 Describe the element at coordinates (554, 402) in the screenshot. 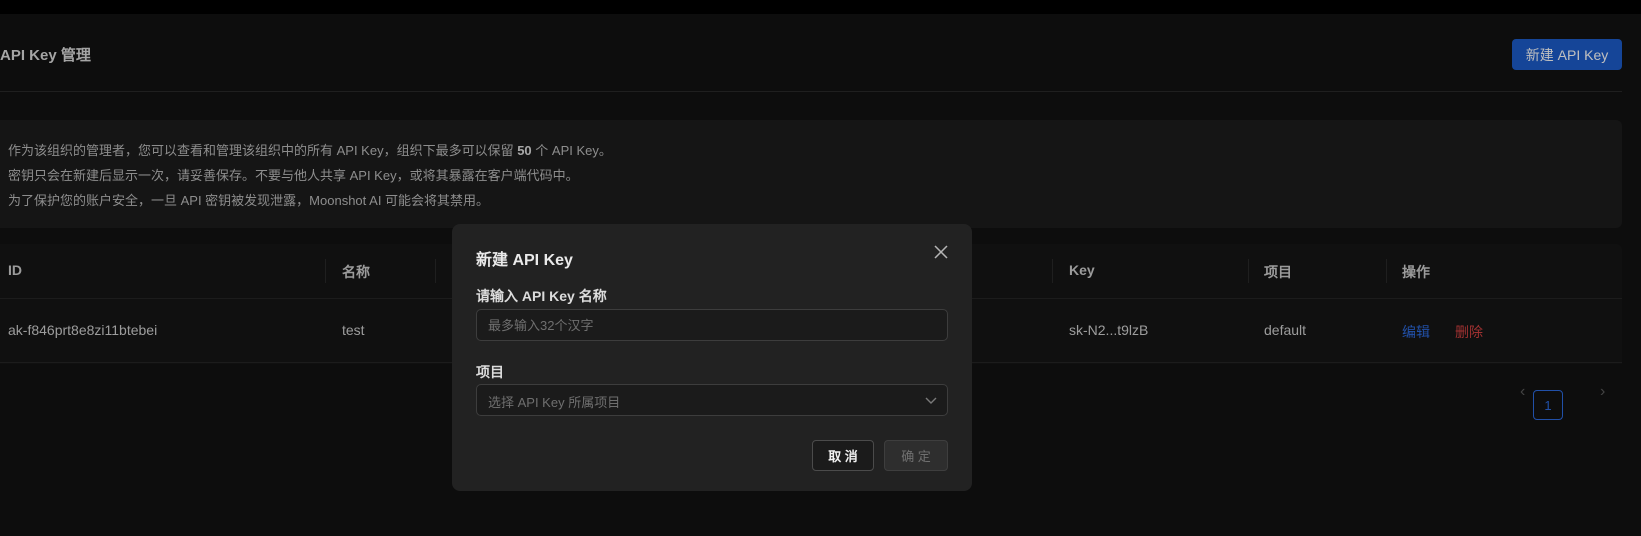

I see `project-select-placeholder: 选择 API Key 所属项目` at that location.